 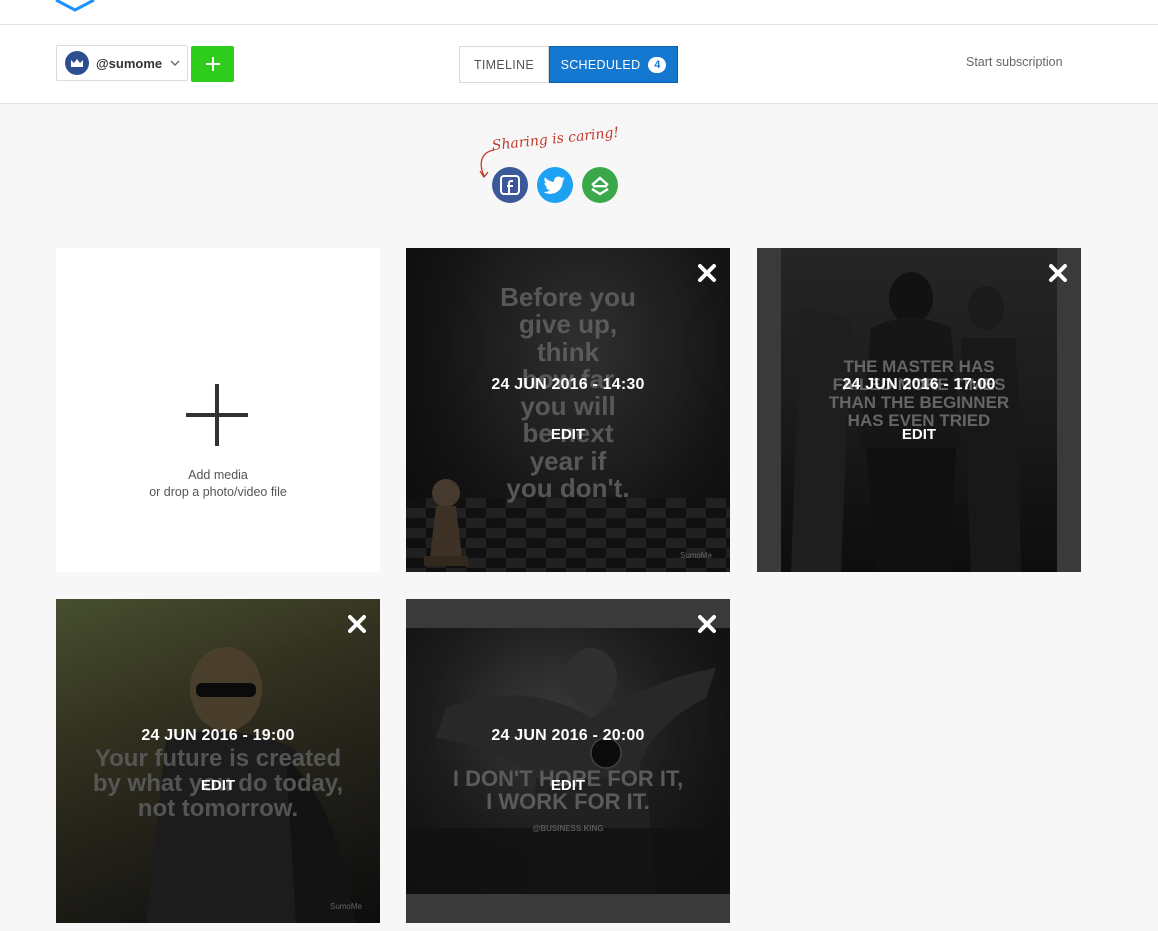 What do you see at coordinates (218, 475) in the screenshot?
I see `add-media-title: Add media` at bounding box center [218, 475].